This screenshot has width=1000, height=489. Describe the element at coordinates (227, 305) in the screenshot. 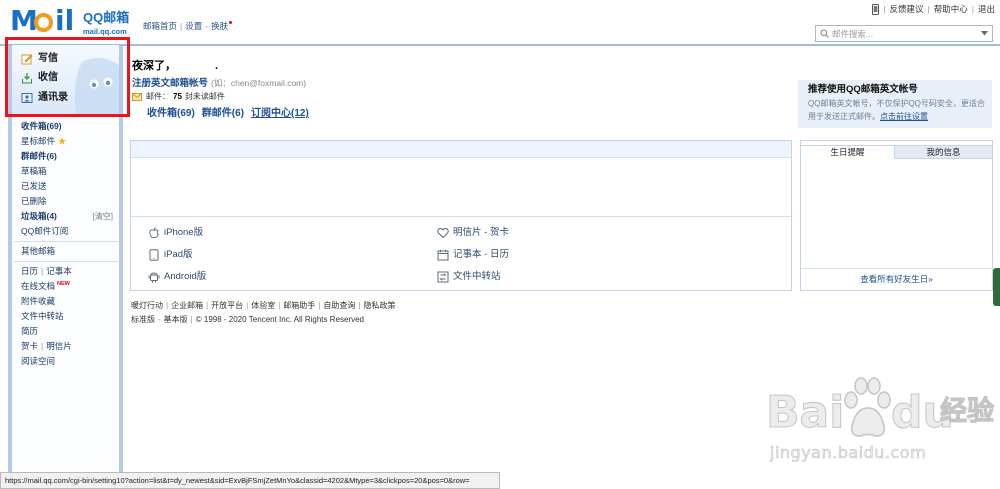

I see `footer-link: 开放平台` at that location.